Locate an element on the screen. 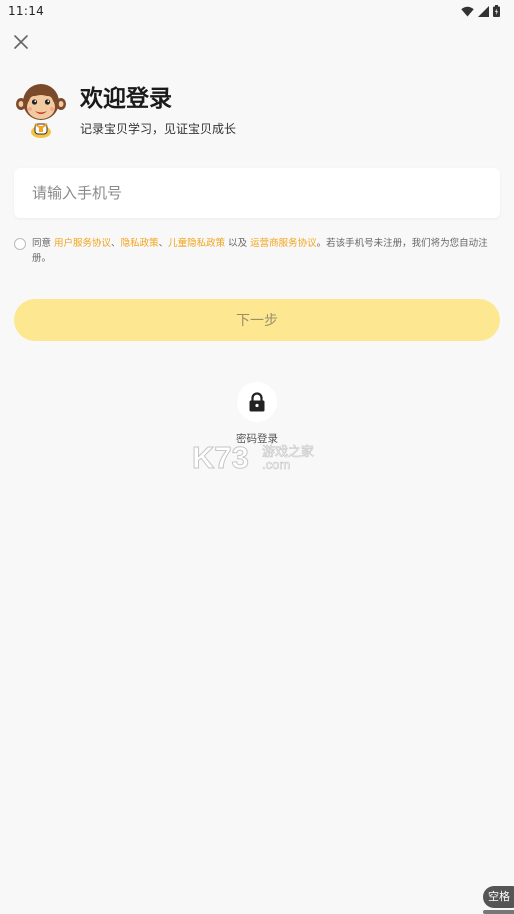 The width and height of the screenshot is (514, 914). welcome-subtitle: 记录宝贝学习，见证宝贝成长 is located at coordinates (158, 128).